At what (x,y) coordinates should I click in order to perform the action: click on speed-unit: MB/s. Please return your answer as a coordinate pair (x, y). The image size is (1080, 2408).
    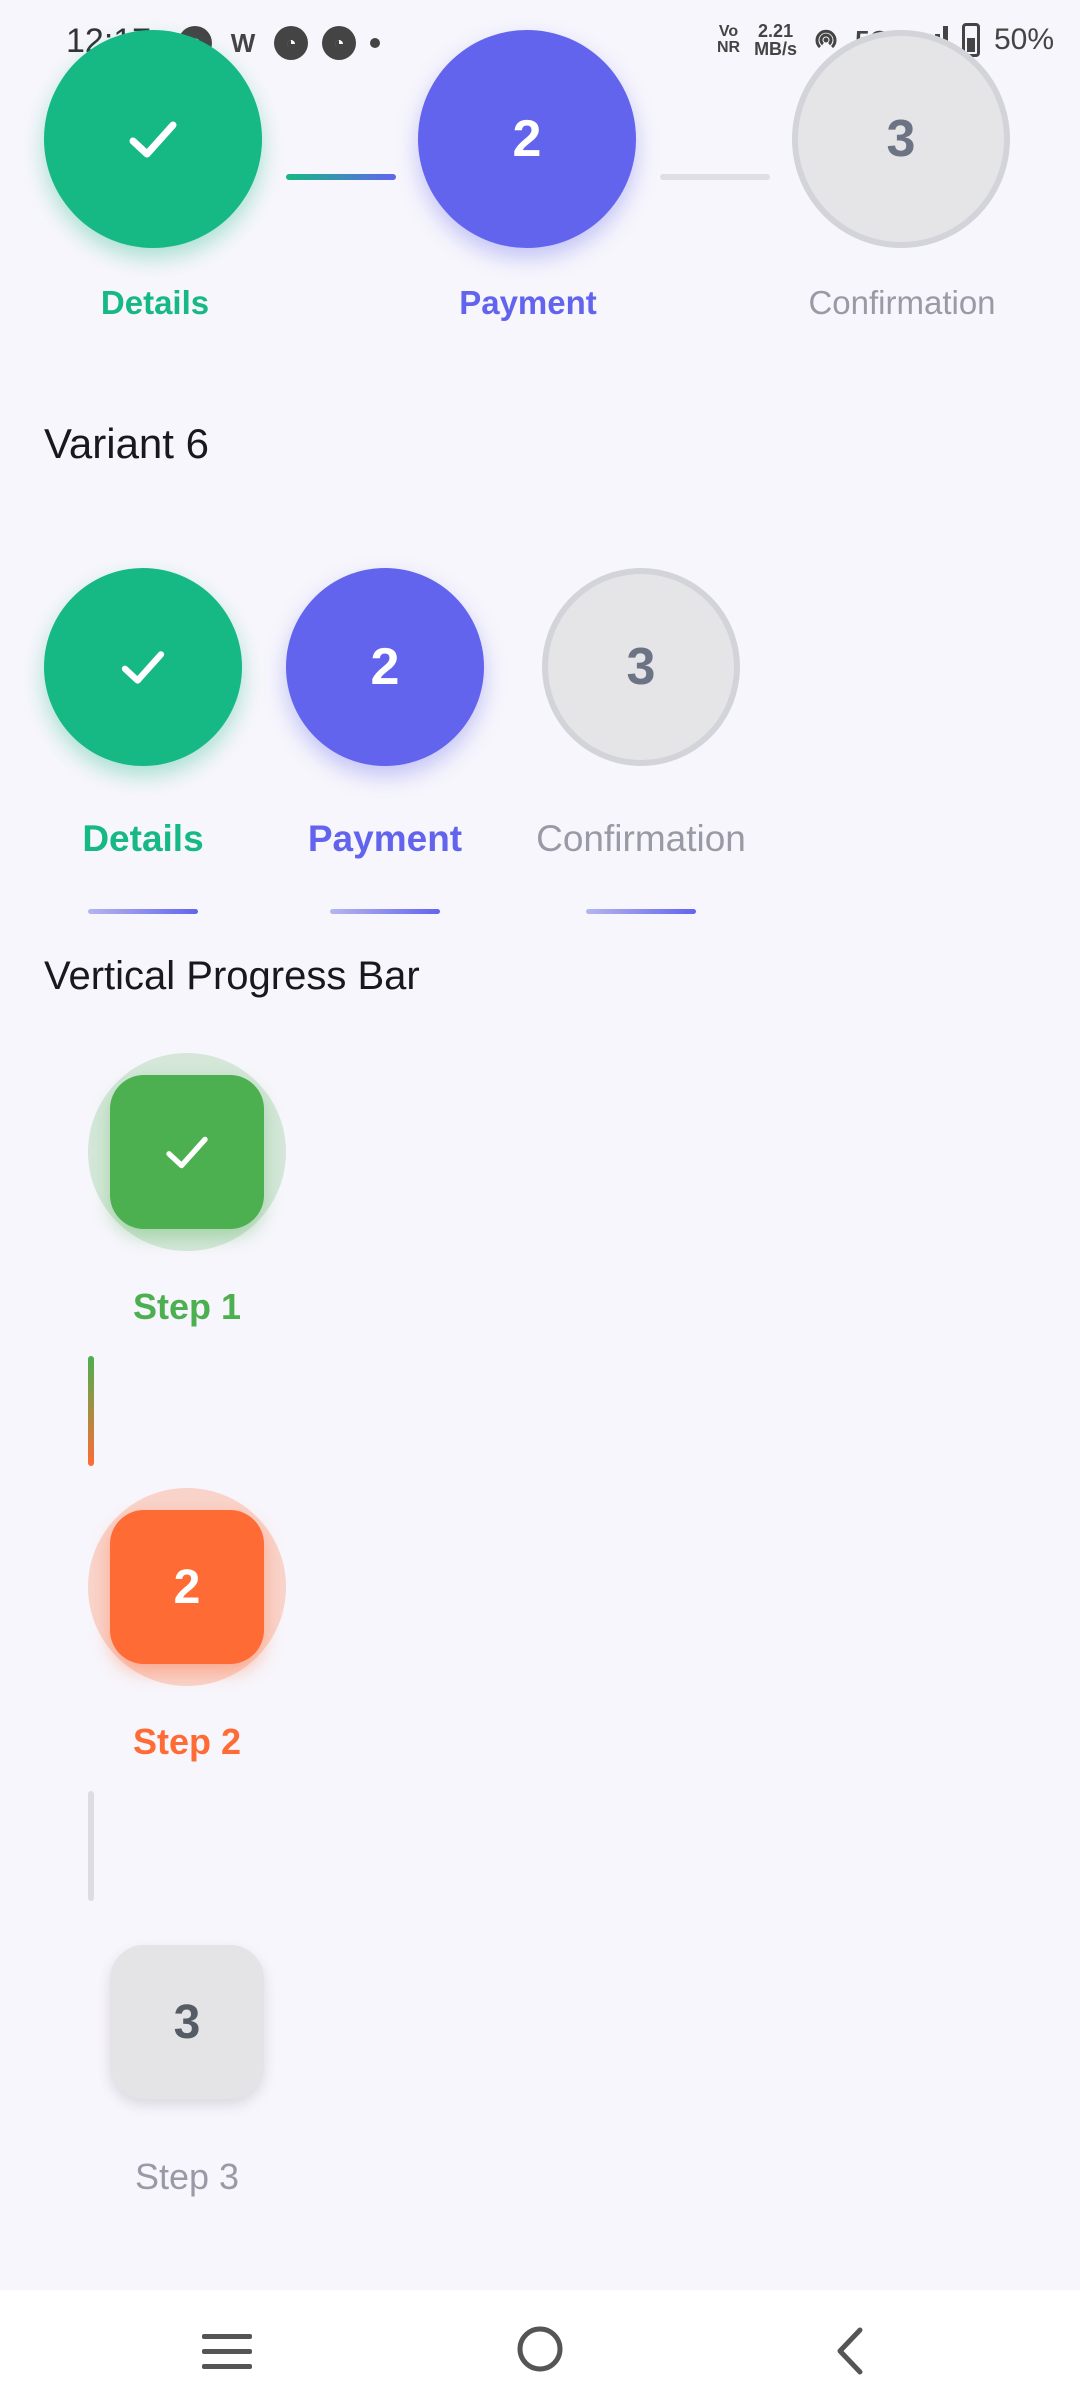
    Looking at the image, I should click on (776, 49).